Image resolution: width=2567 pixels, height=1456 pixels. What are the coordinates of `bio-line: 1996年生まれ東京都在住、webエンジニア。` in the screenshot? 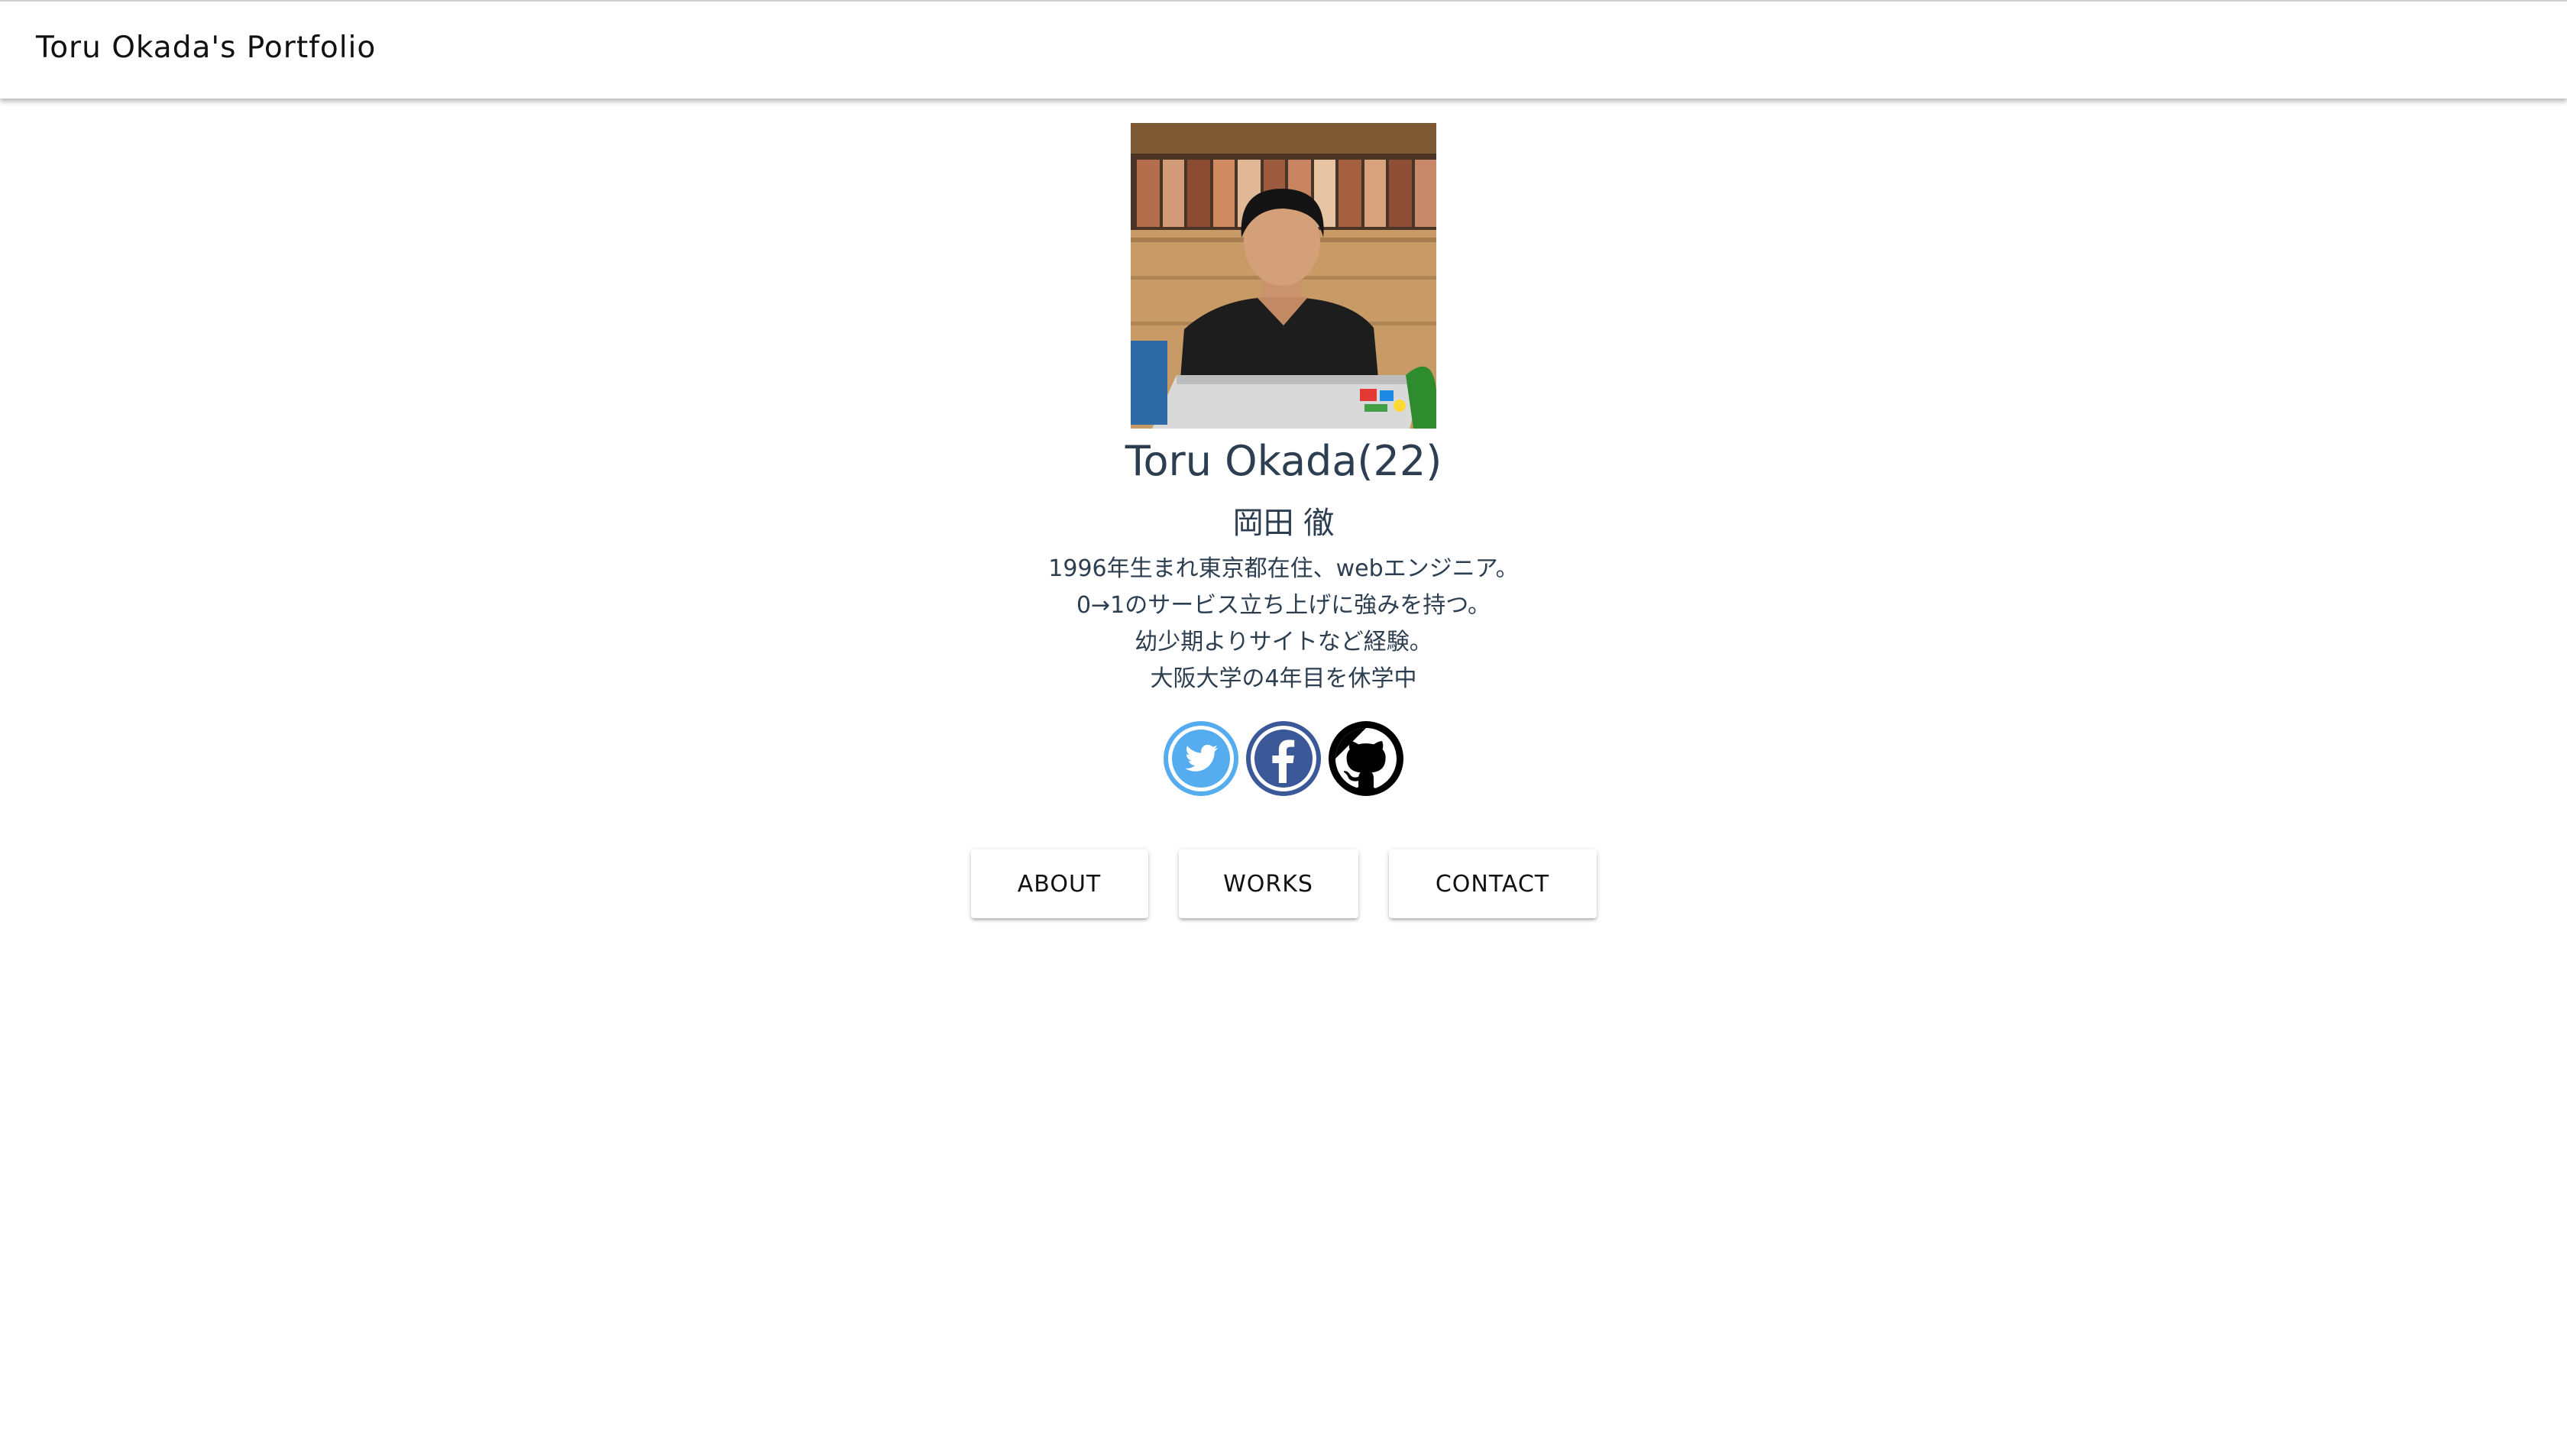 It's located at (1283, 568).